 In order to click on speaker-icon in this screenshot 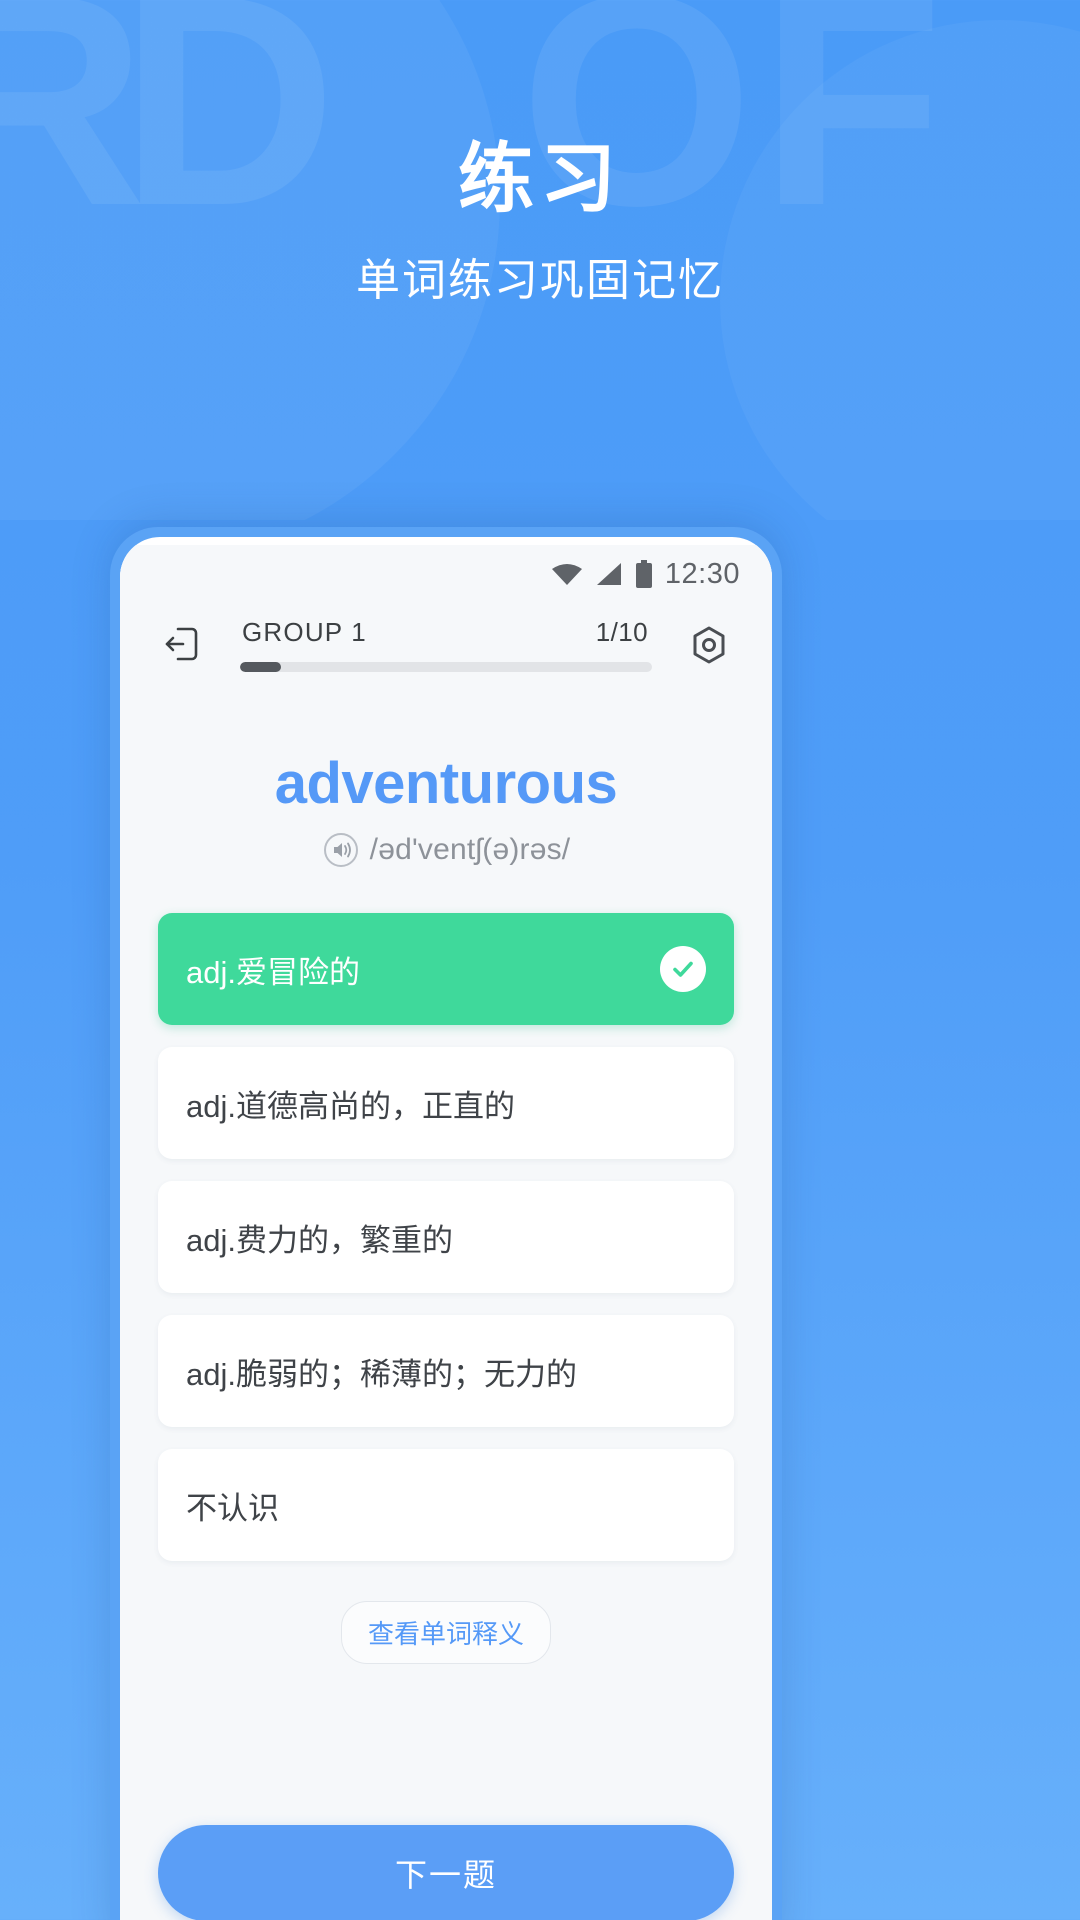, I will do `click(341, 850)`.